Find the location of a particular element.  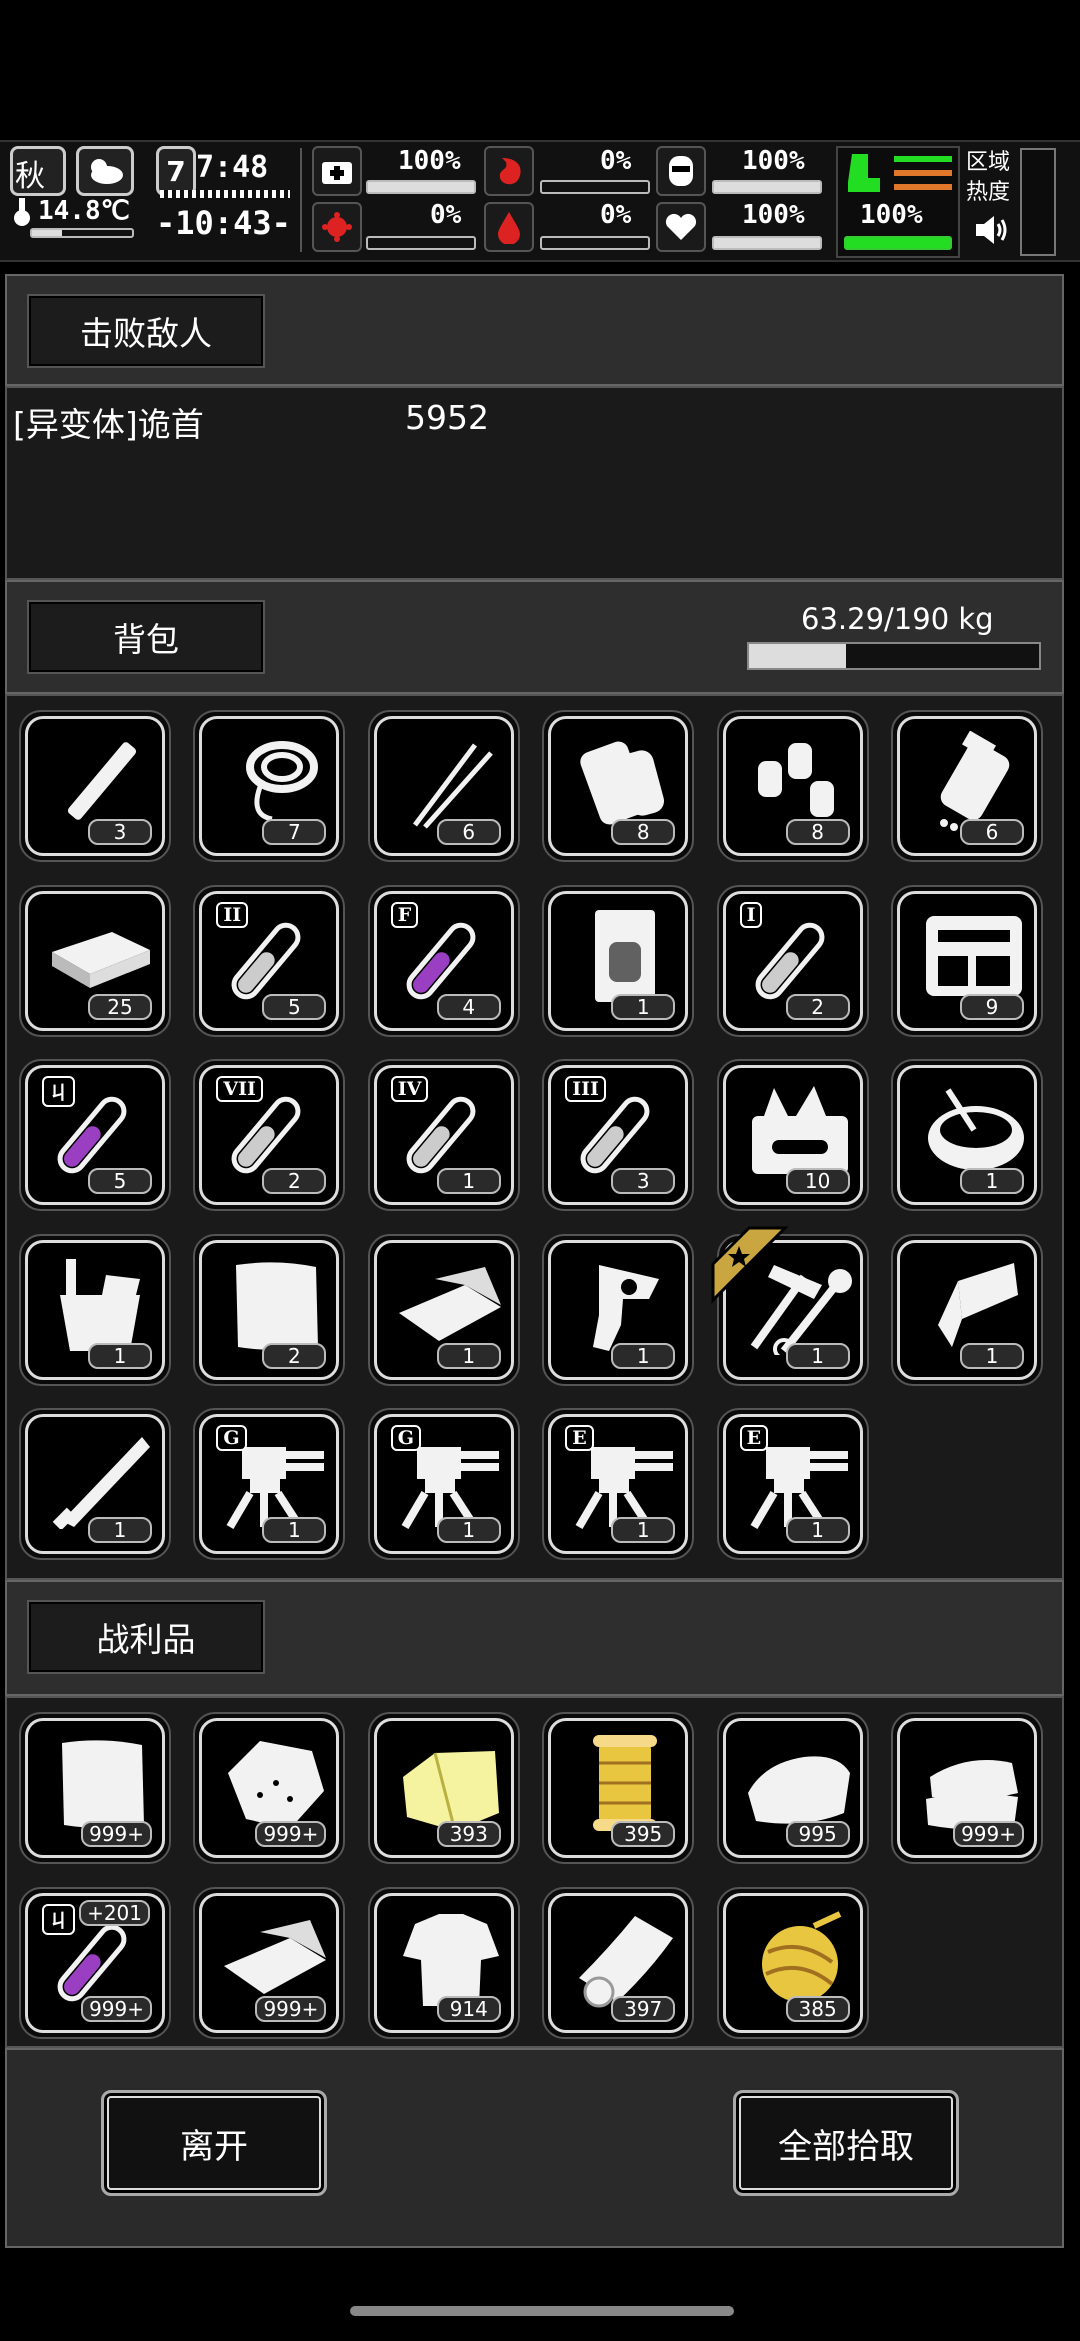

health-bar is located at coordinates (421, 187).